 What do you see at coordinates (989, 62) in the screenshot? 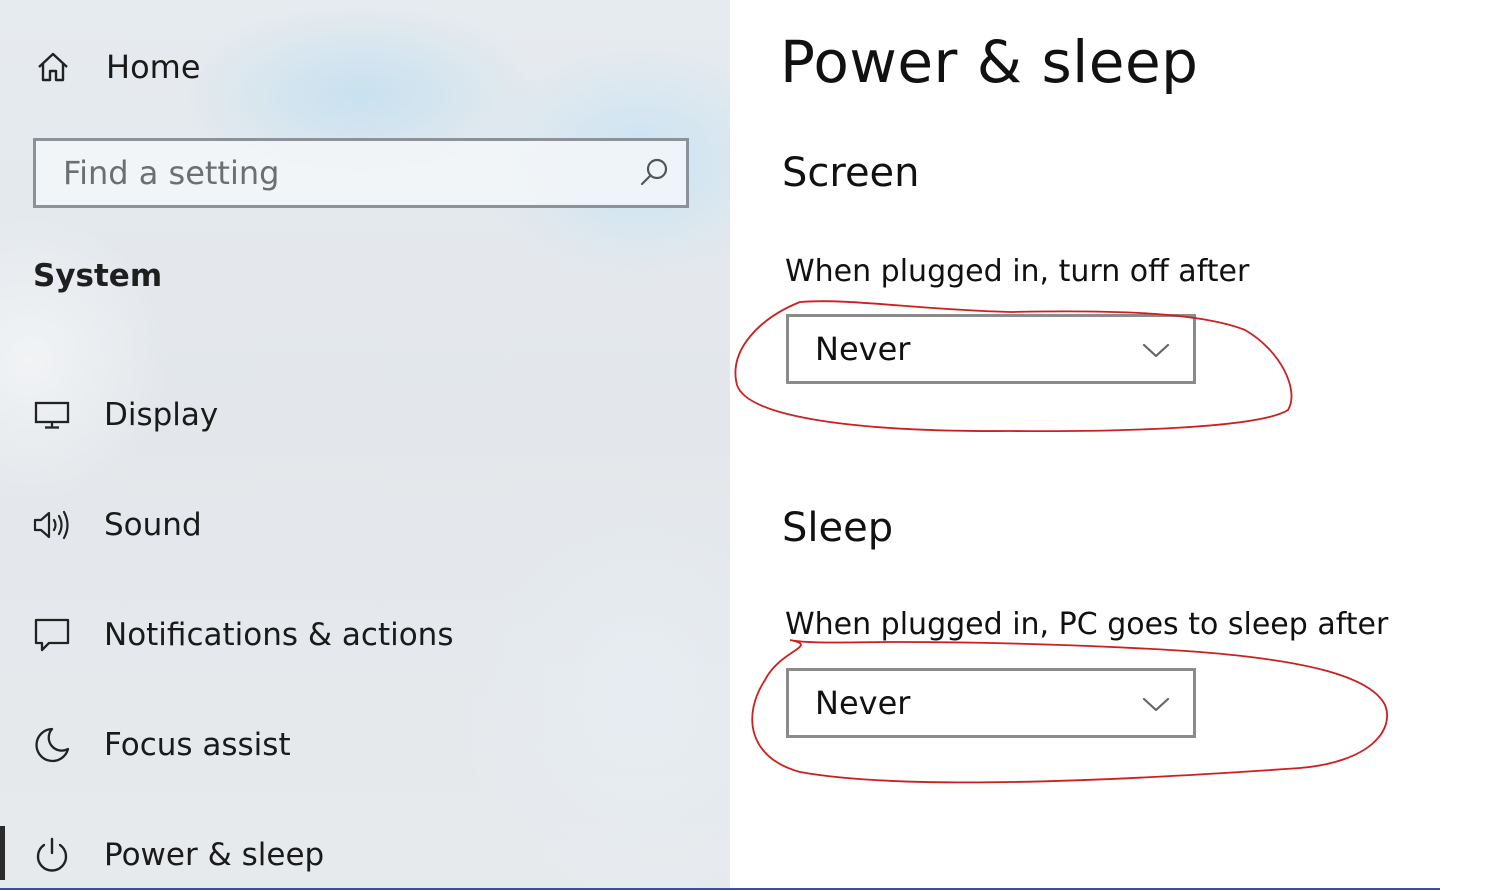
I see `page-title: Power & sleep` at bounding box center [989, 62].